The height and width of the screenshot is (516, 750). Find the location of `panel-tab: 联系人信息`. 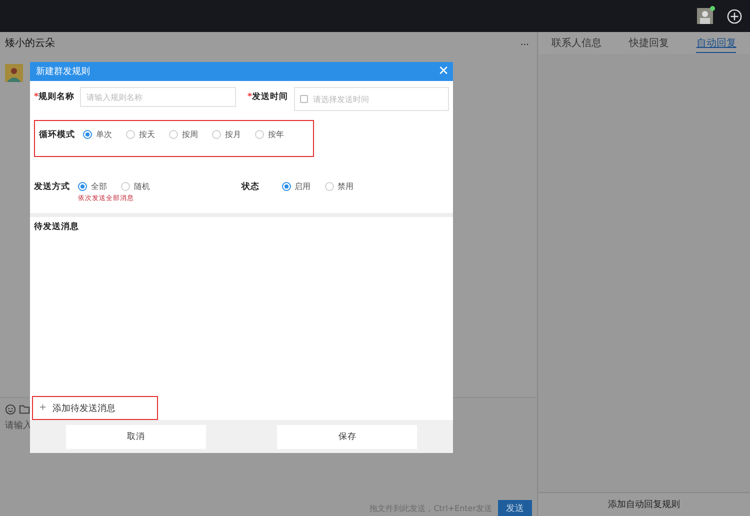

panel-tab: 联系人信息 is located at coordinates (577, 43).